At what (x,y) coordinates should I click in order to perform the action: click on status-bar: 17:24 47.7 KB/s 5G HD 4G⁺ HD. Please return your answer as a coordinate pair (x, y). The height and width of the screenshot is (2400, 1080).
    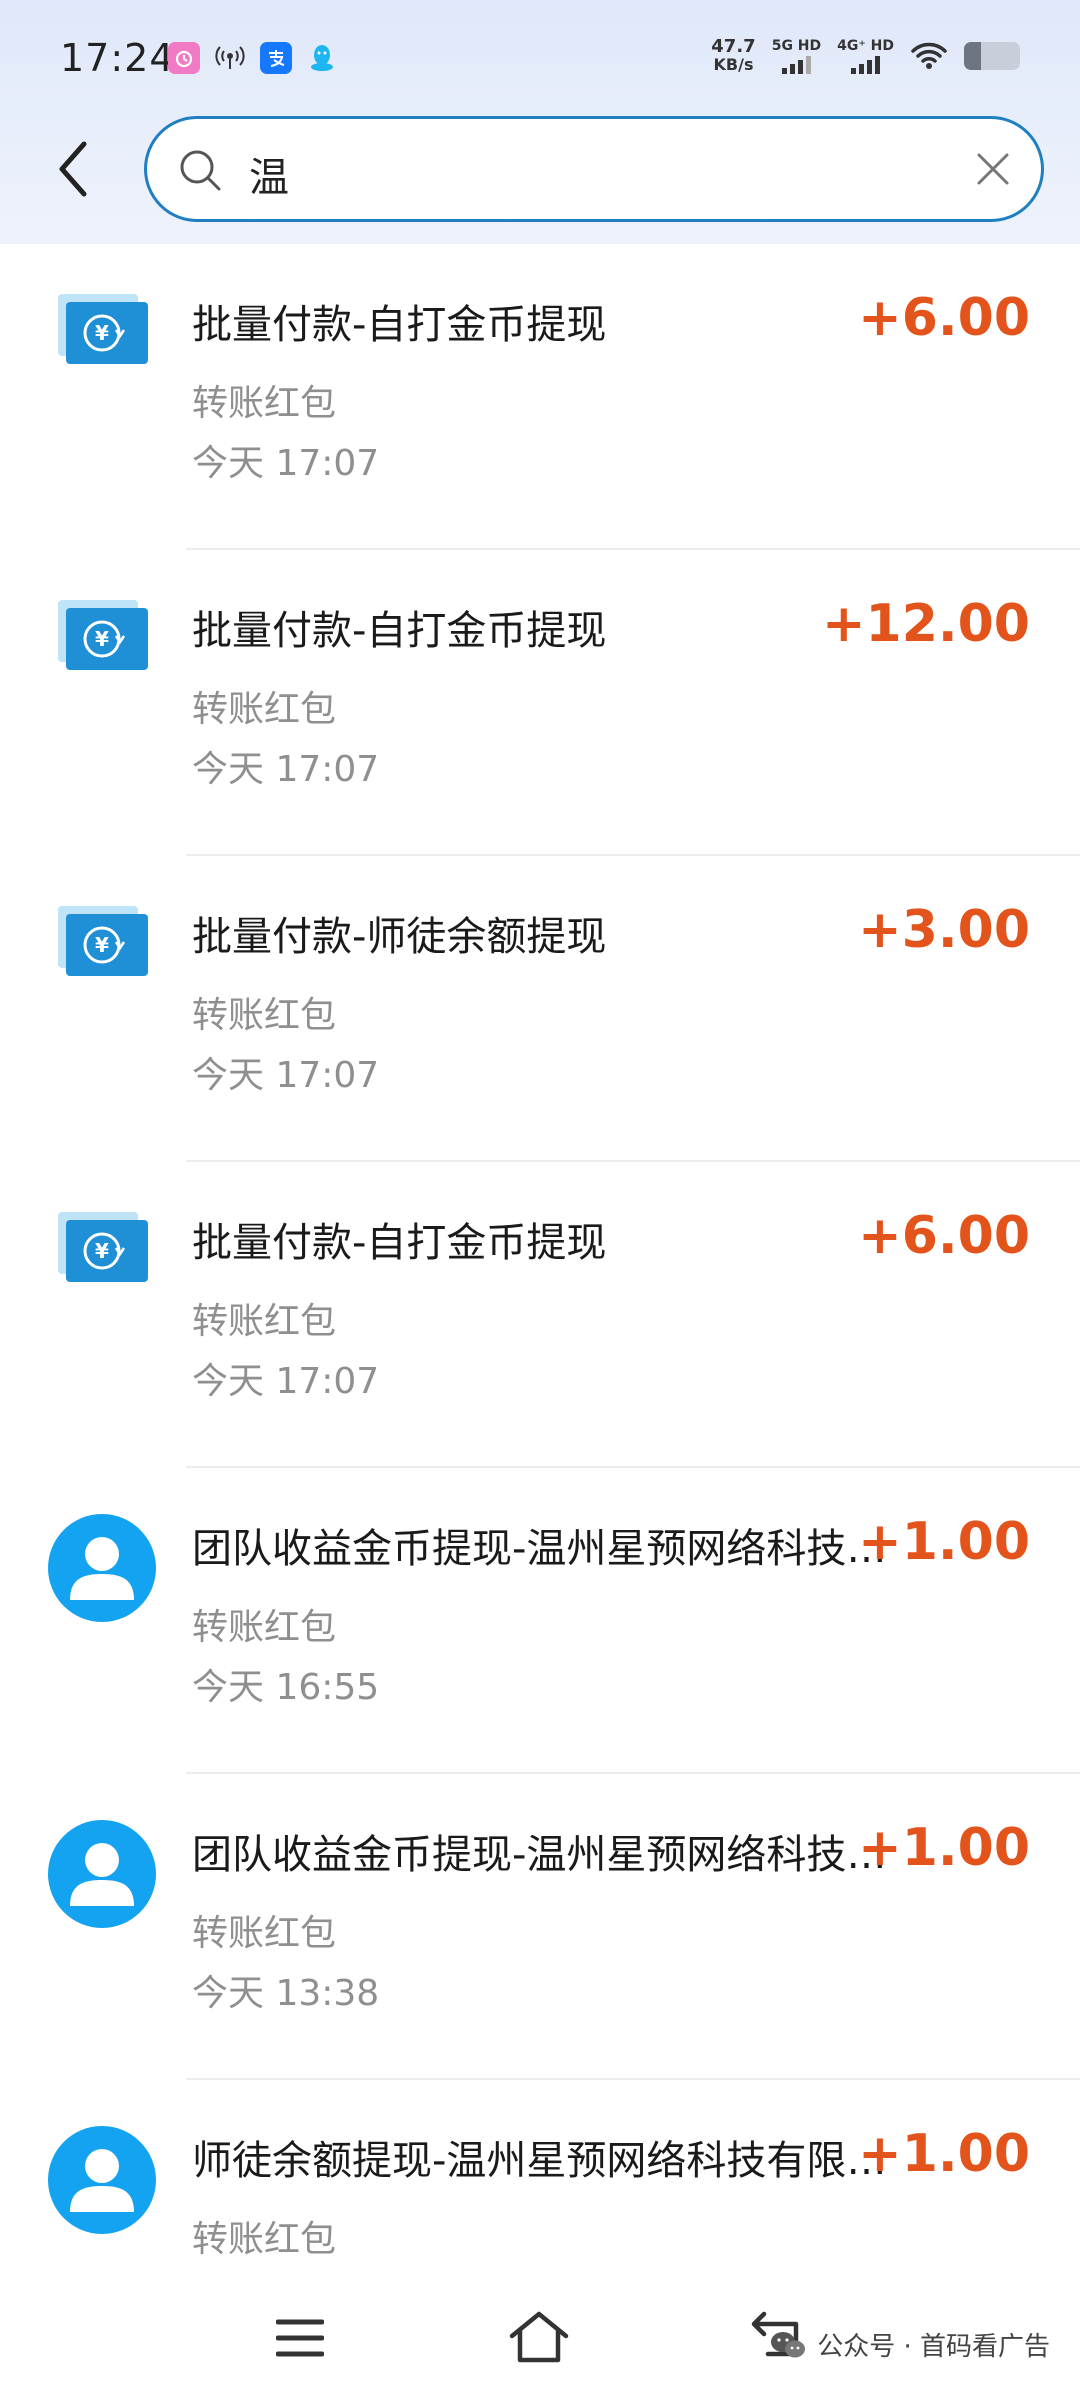
    Looking at the image, I should click on (540, 60).